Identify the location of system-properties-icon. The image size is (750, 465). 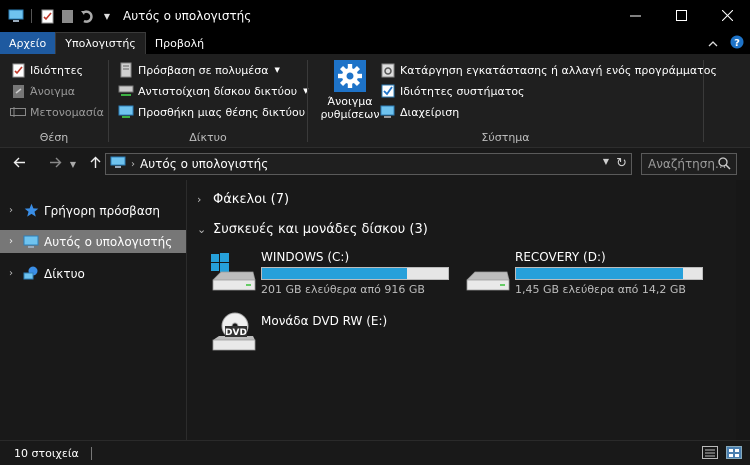
(388, 91).